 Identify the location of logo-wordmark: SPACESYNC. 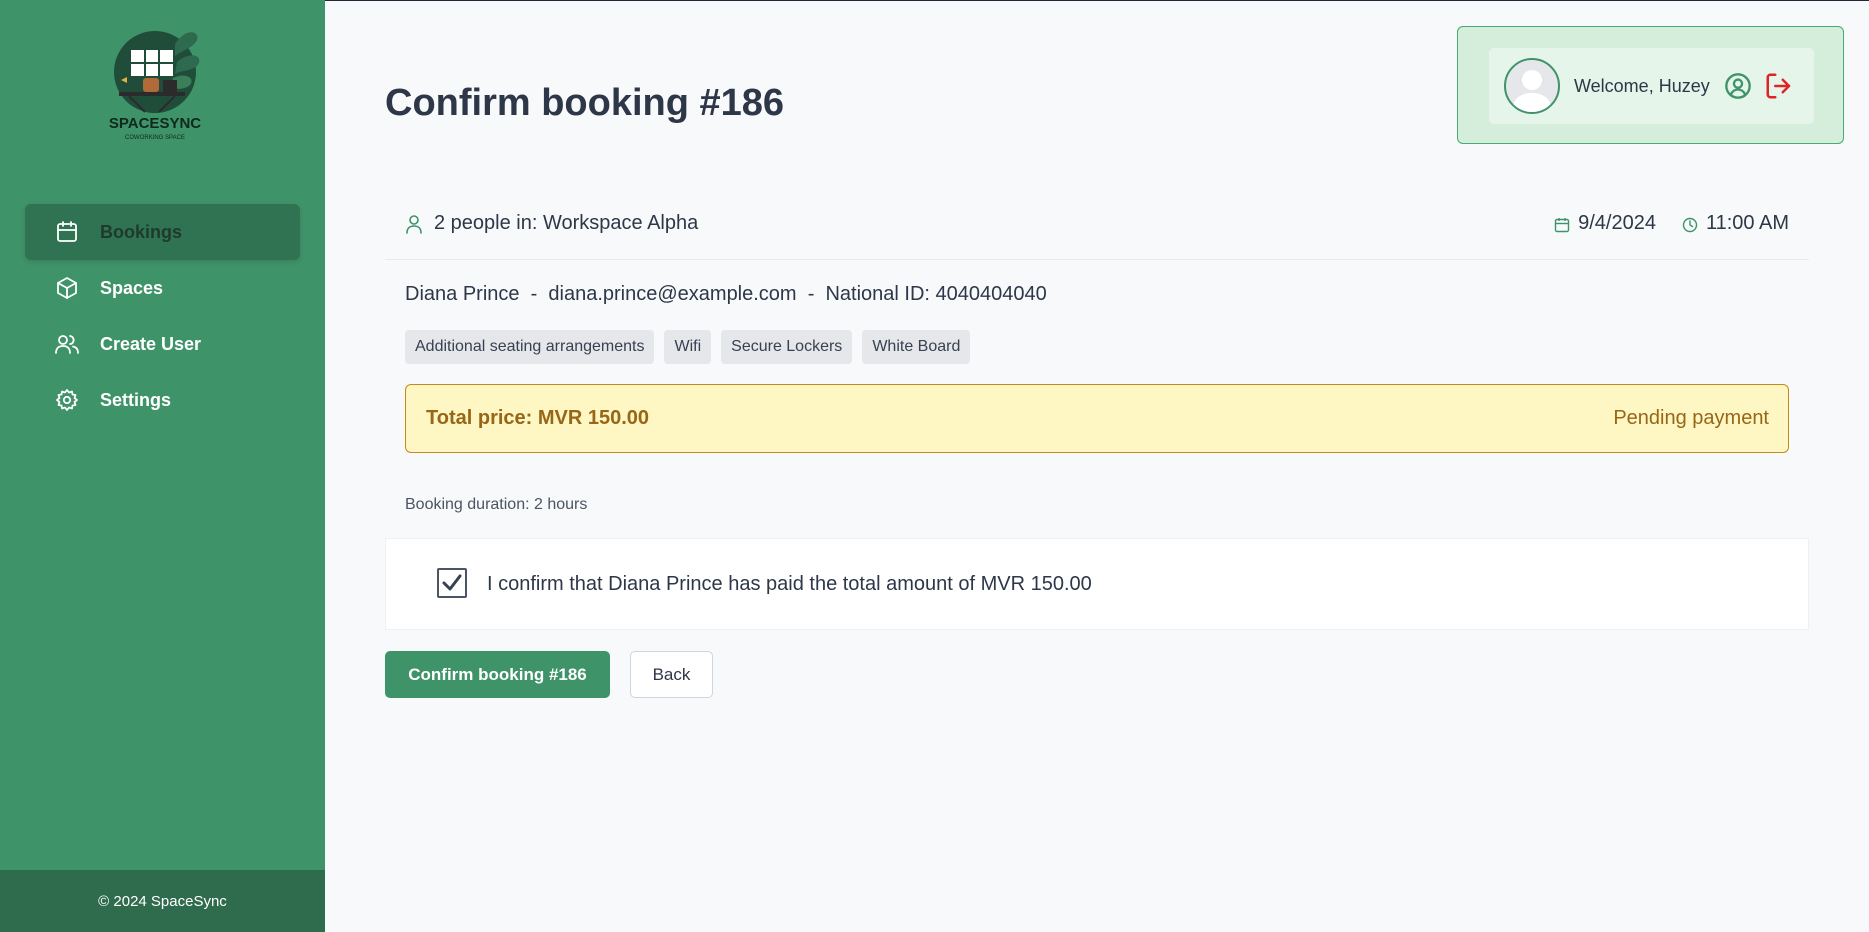
(155, 123).